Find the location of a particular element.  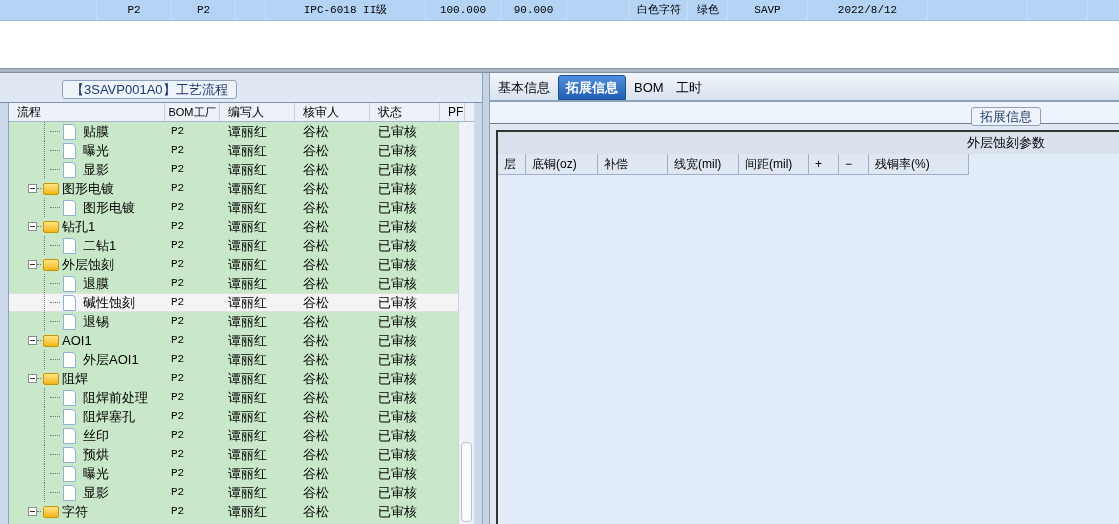

tab: 工时 is located at coordinates (688, 87).